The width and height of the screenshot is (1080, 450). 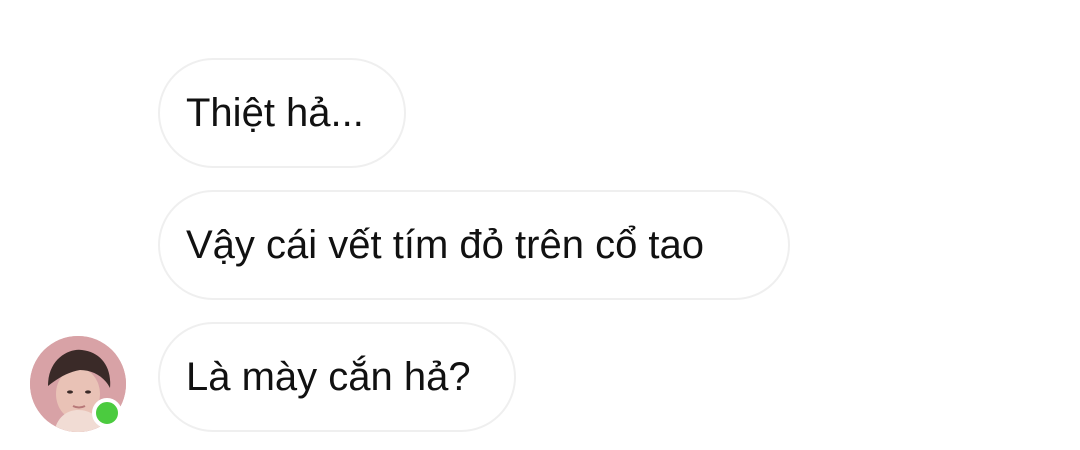 What do you see at coordinates (328, 376) in the screenshot?
I see `message-text: Là mày cắn hả?` at bounding box center [328, 376].